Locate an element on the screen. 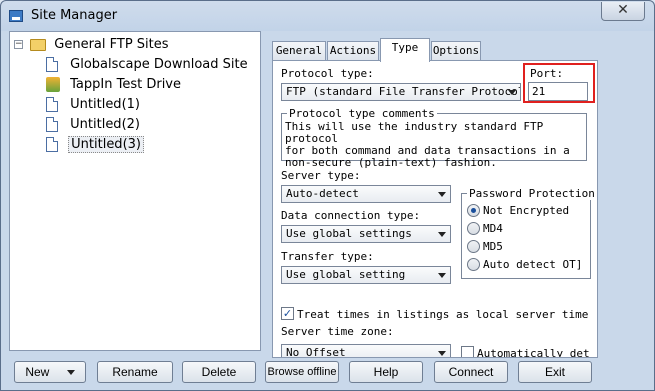 Image resolution: width=655 pixels, height=391 pixels. server-time-zone-label: Server time zone: is located at coordinates (337, 331).